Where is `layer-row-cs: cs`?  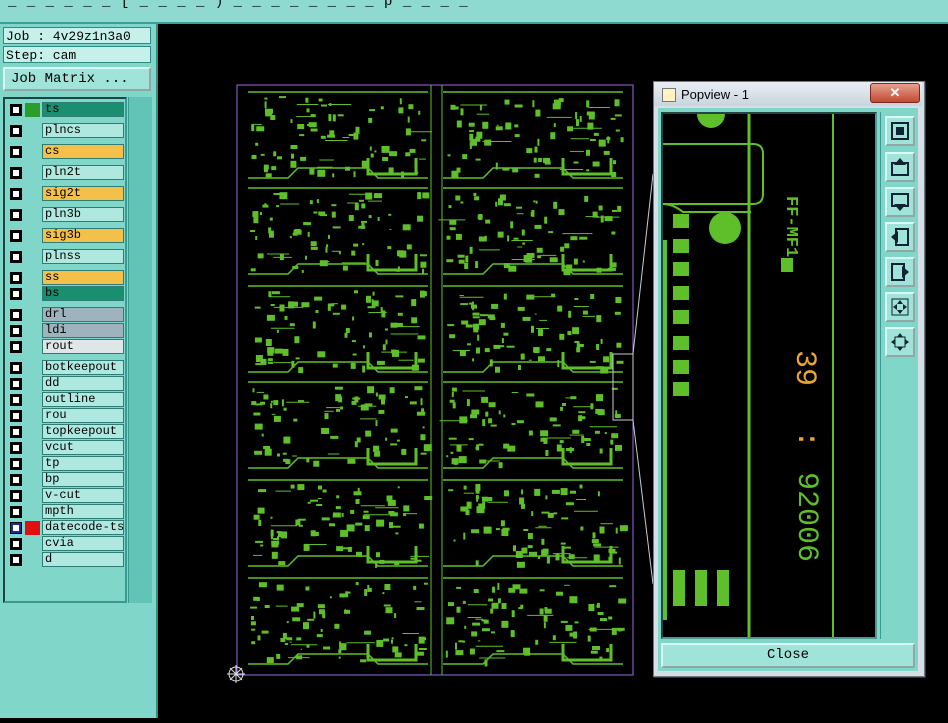
layer-row-cs: cs is located at coordinates (67, 151).